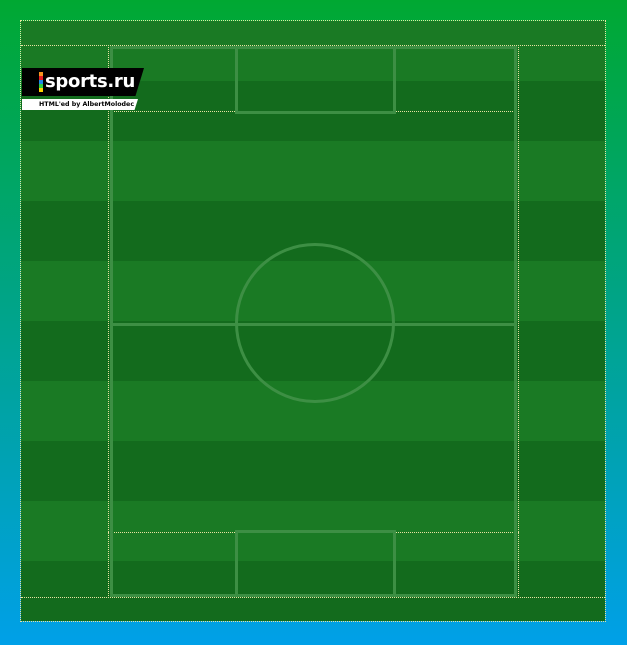 The image size is (627, 645). Describe the element at coordinates (90, 81) in the screenshot. I see `logo-brand-text: sports.ru` at that location.